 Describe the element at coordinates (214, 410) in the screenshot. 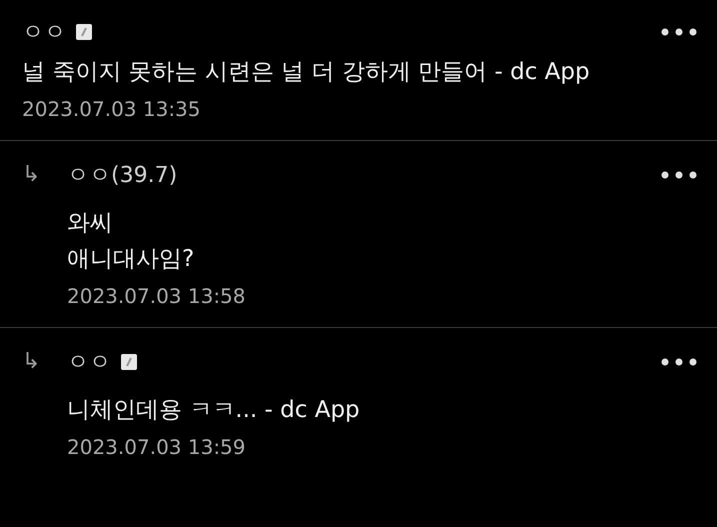

I see `comment-text: 니체인데용 ㅋㅋ... - dc App` at that location.